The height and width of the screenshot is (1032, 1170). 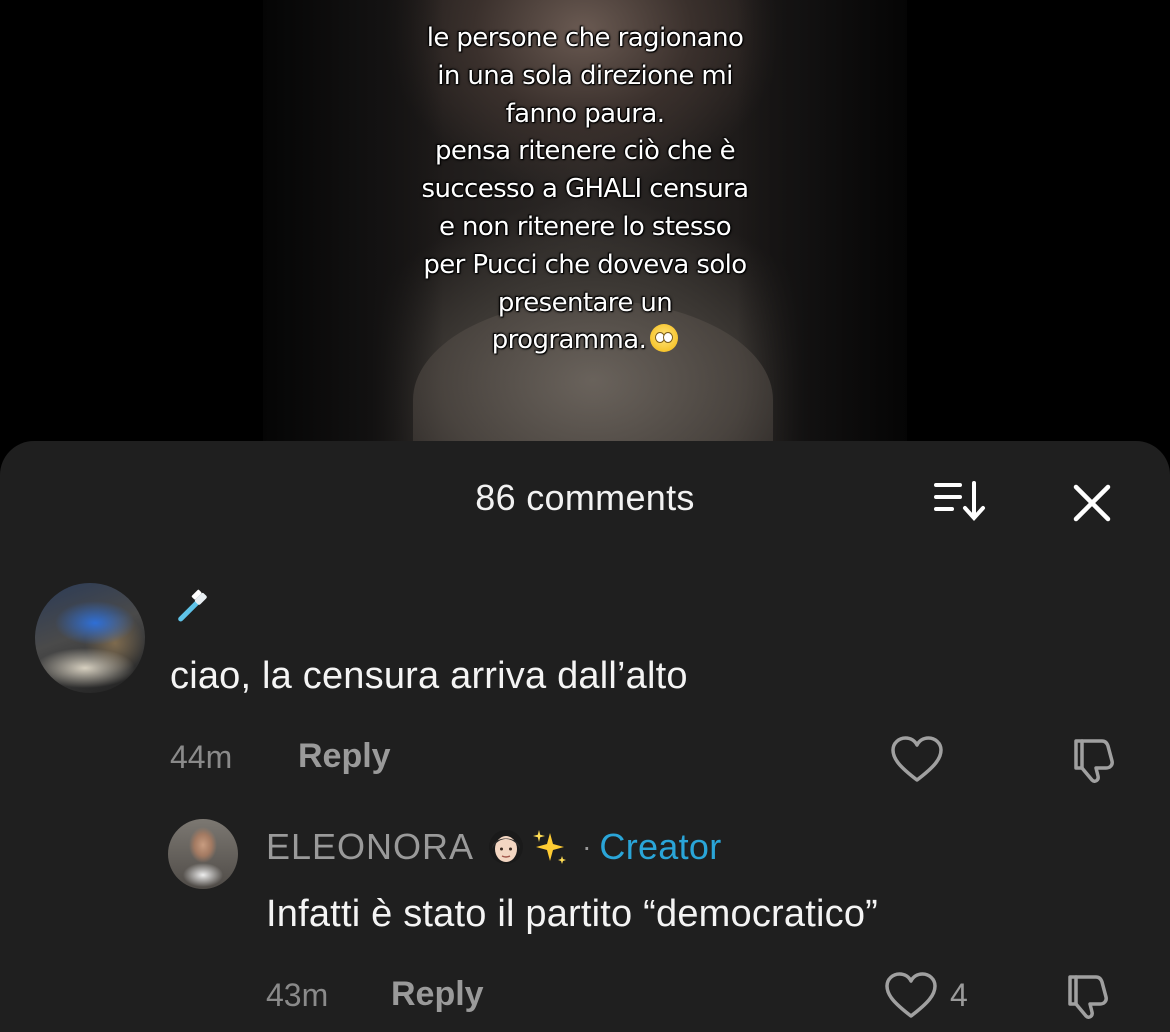 I want to click on caption-line: pensa ritenere ciò che è, so click(x=585, y=151).